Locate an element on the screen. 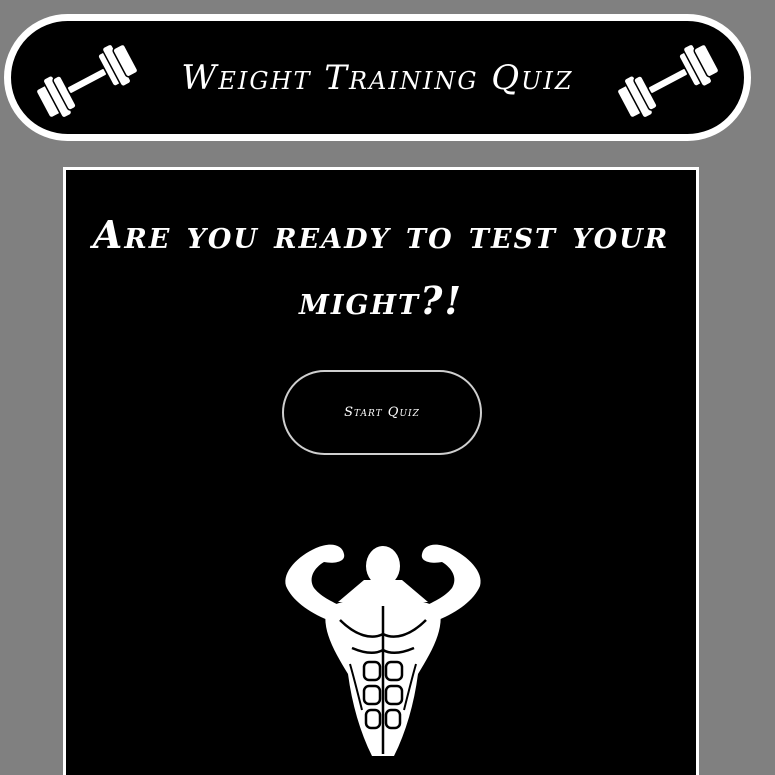 This screenshot has width=775, height=775. bodybuilder-icon is located at coordinates (383, 650).